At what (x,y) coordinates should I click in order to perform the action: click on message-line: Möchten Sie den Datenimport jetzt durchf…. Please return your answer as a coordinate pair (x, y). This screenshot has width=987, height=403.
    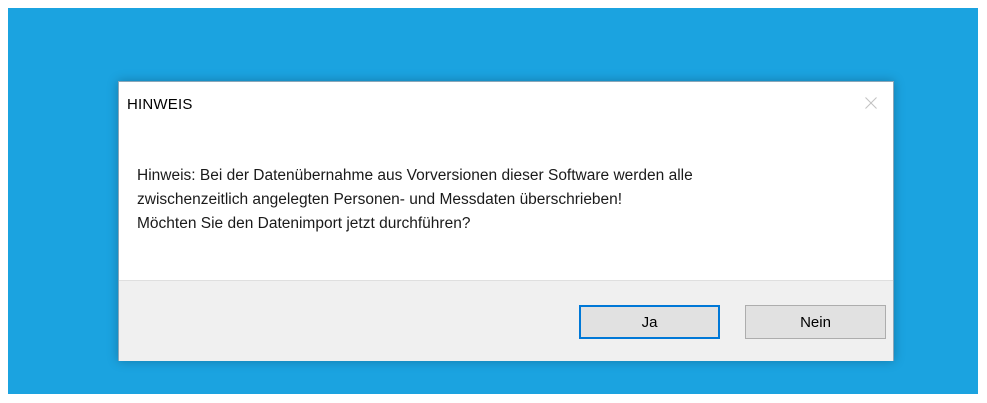
    Looking at the image, I should click on (304, 223).